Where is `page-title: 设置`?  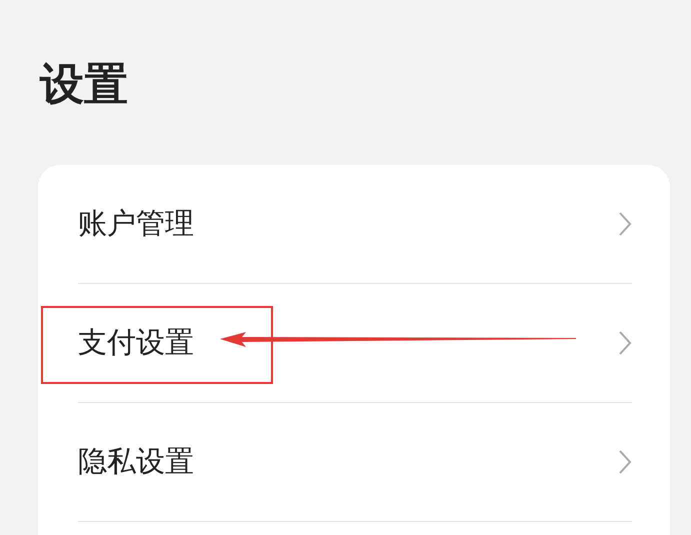 page-title: 设置 is located at coordinates (84, 85).